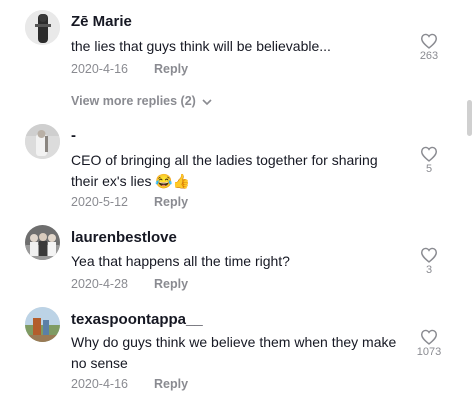 The image size is (475, 400). I want to click on chevron-down-icon, so click(207, 102).